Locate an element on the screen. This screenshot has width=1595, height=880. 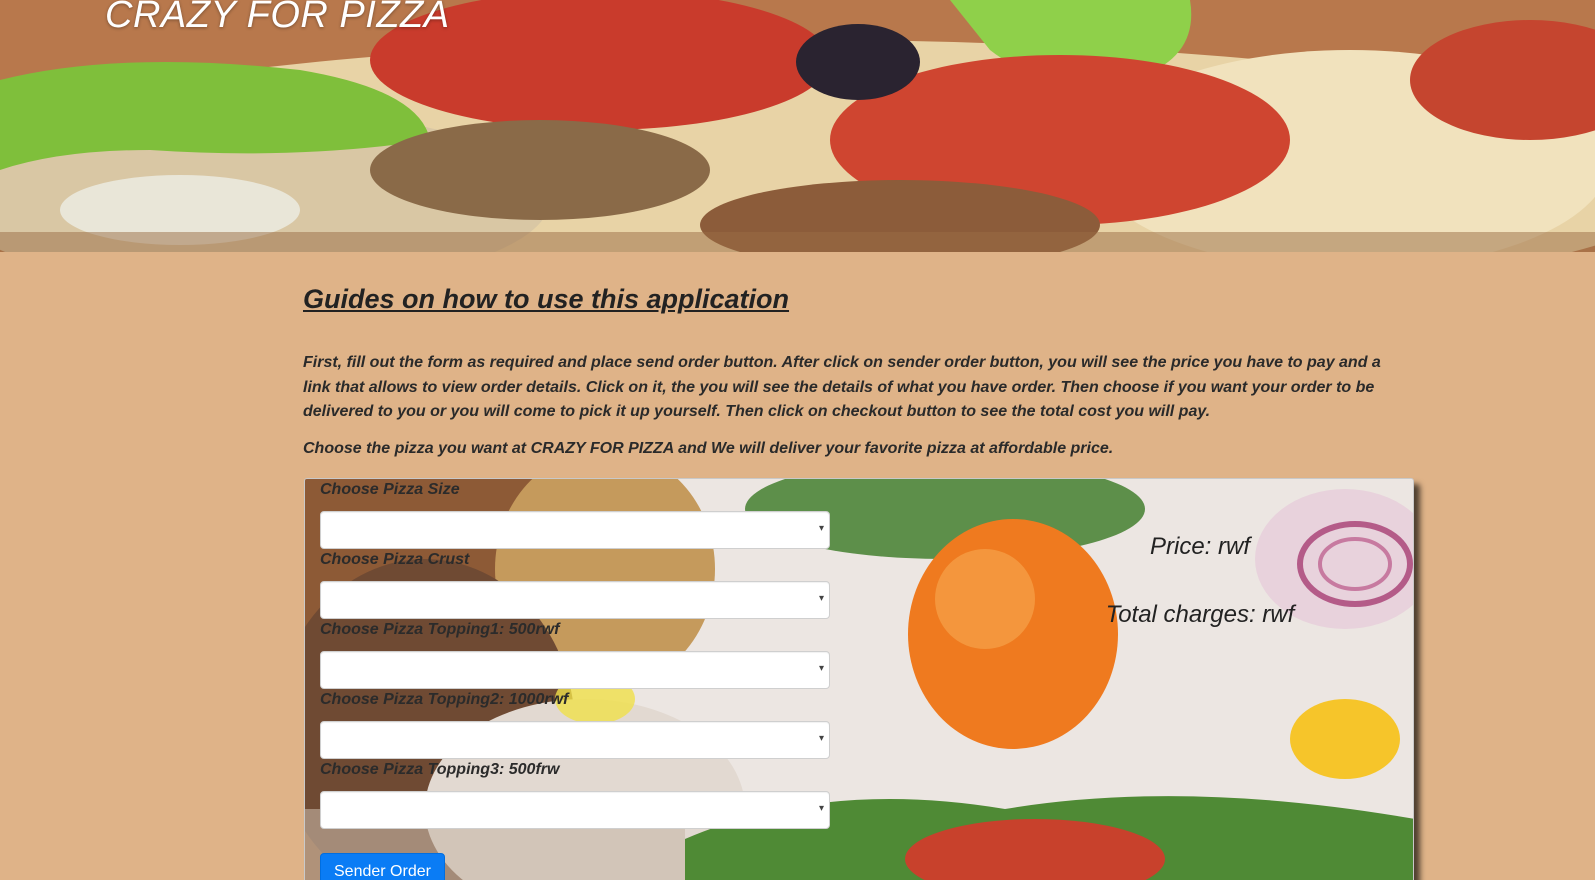
total-charges-display: Total charges: rwf is located at coordinates (1200, 614).